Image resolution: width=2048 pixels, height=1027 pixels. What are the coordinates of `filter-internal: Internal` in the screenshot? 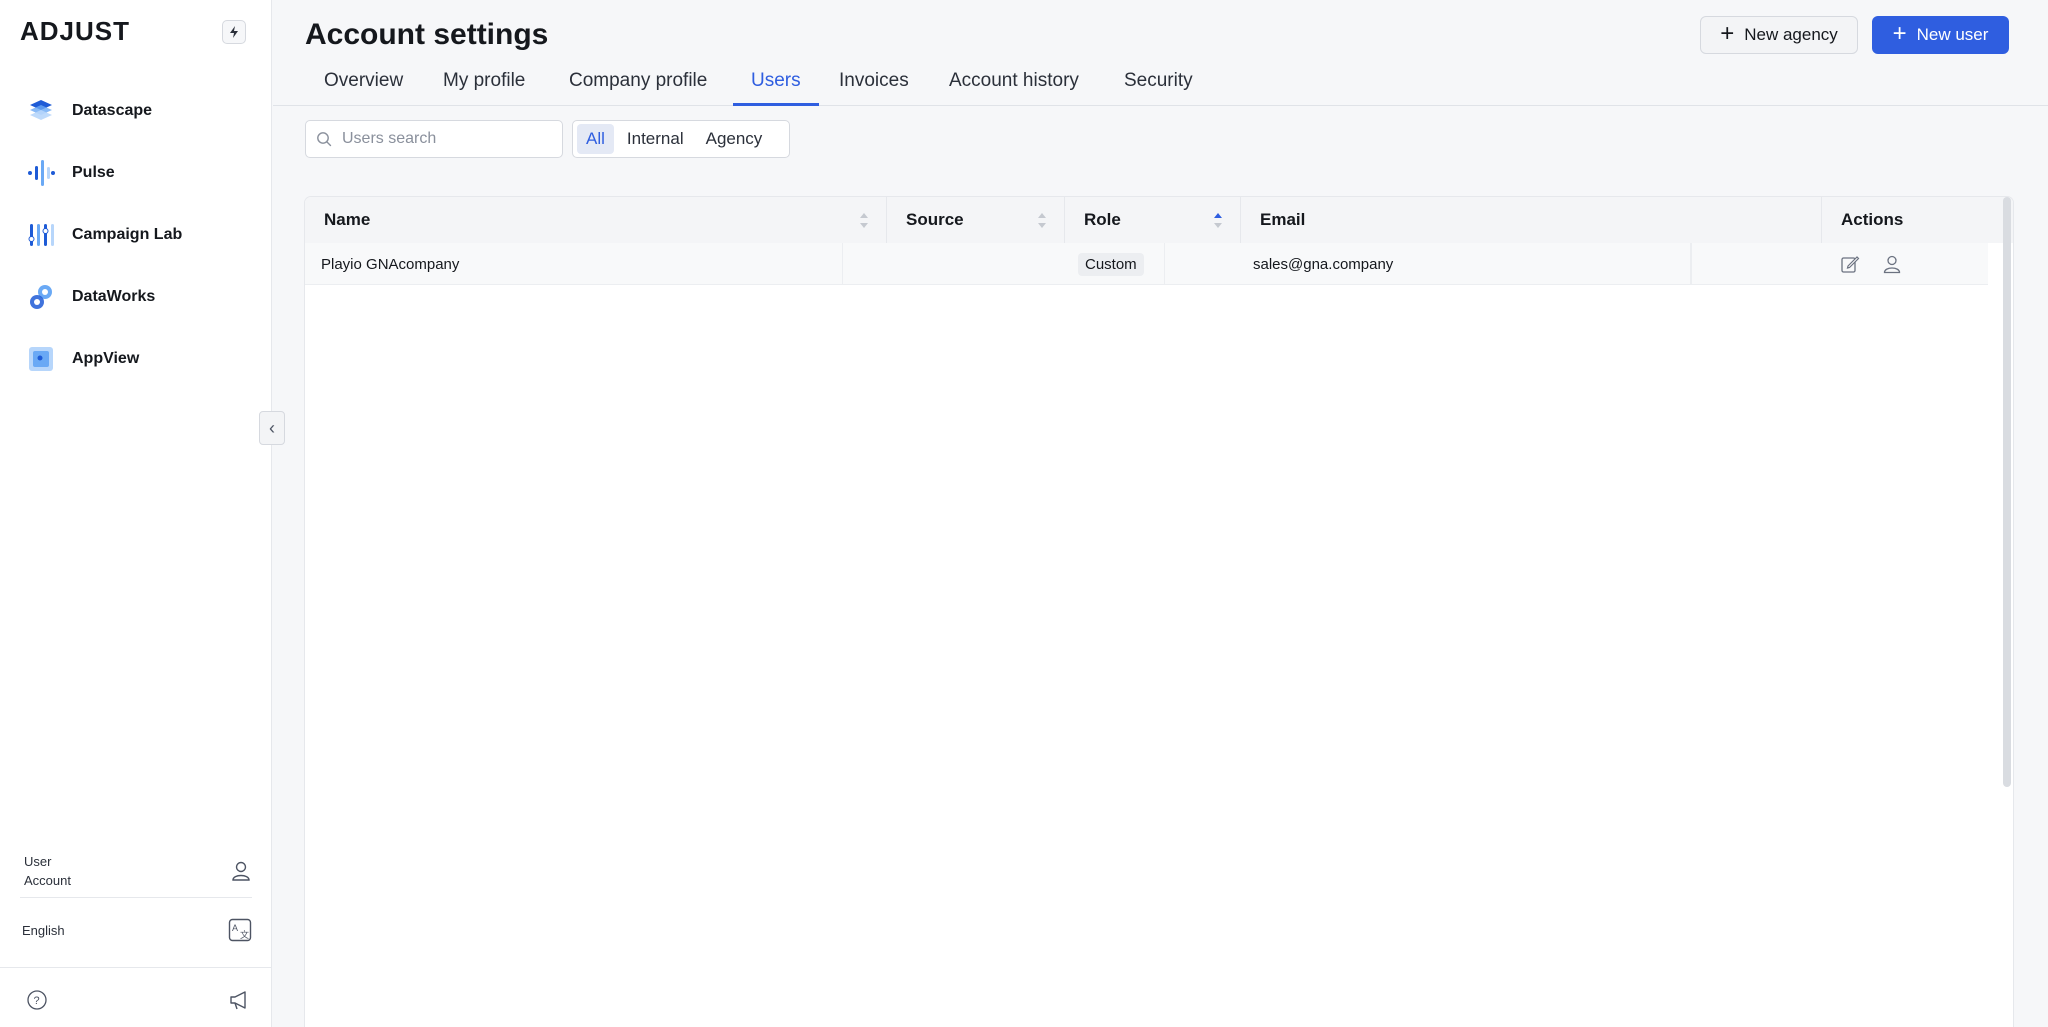 It's located at (655, 139).